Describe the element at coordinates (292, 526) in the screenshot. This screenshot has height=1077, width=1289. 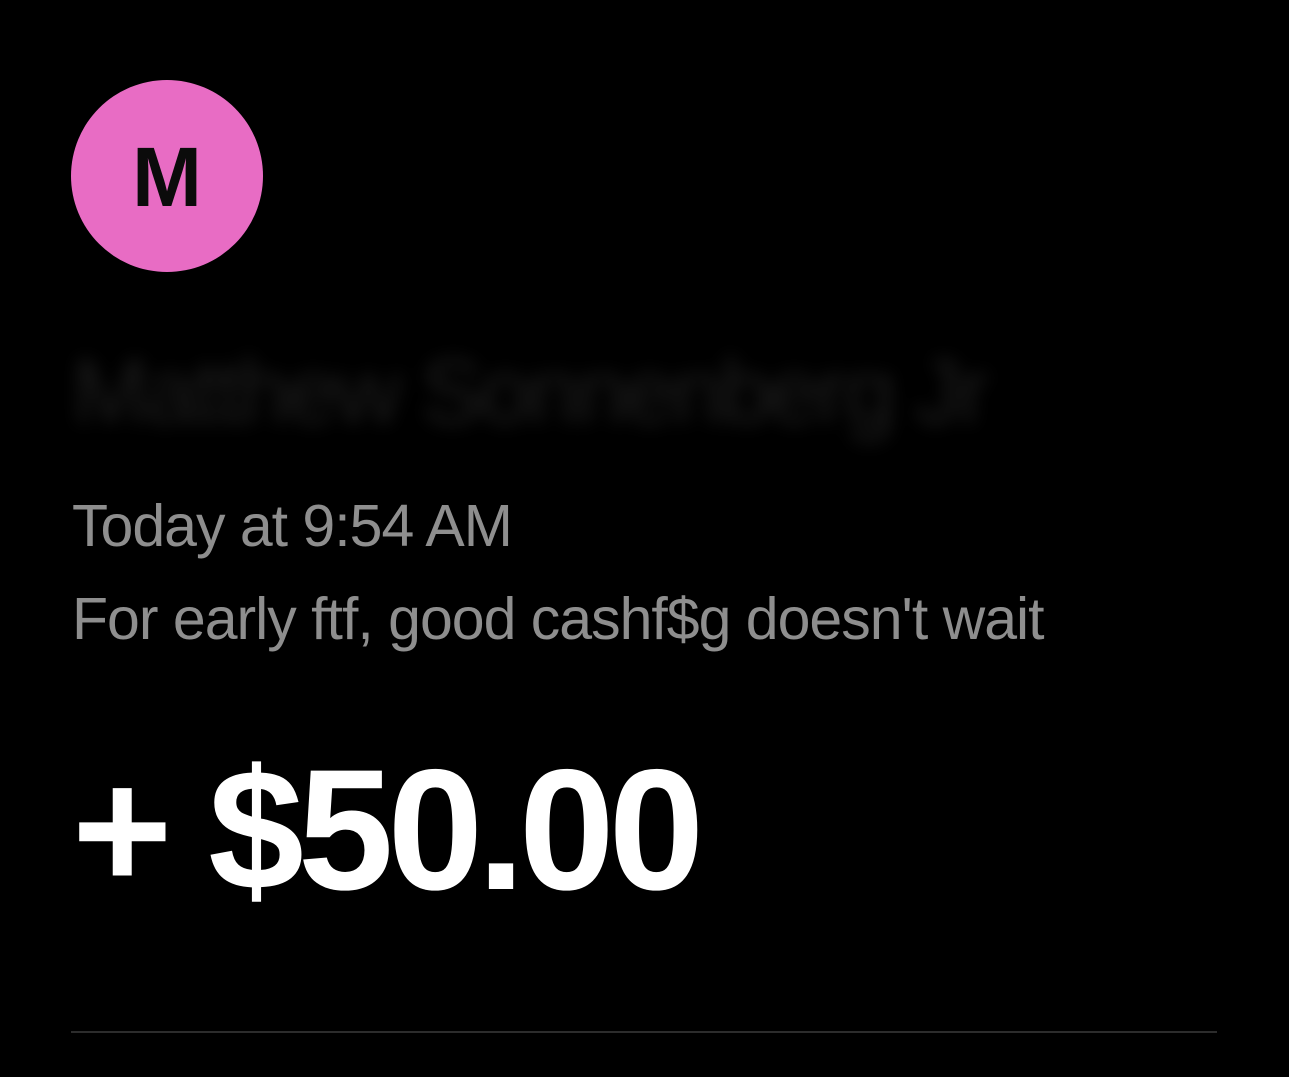
I see `transaction-timestamp: Today at 9:54 AM` at that location.